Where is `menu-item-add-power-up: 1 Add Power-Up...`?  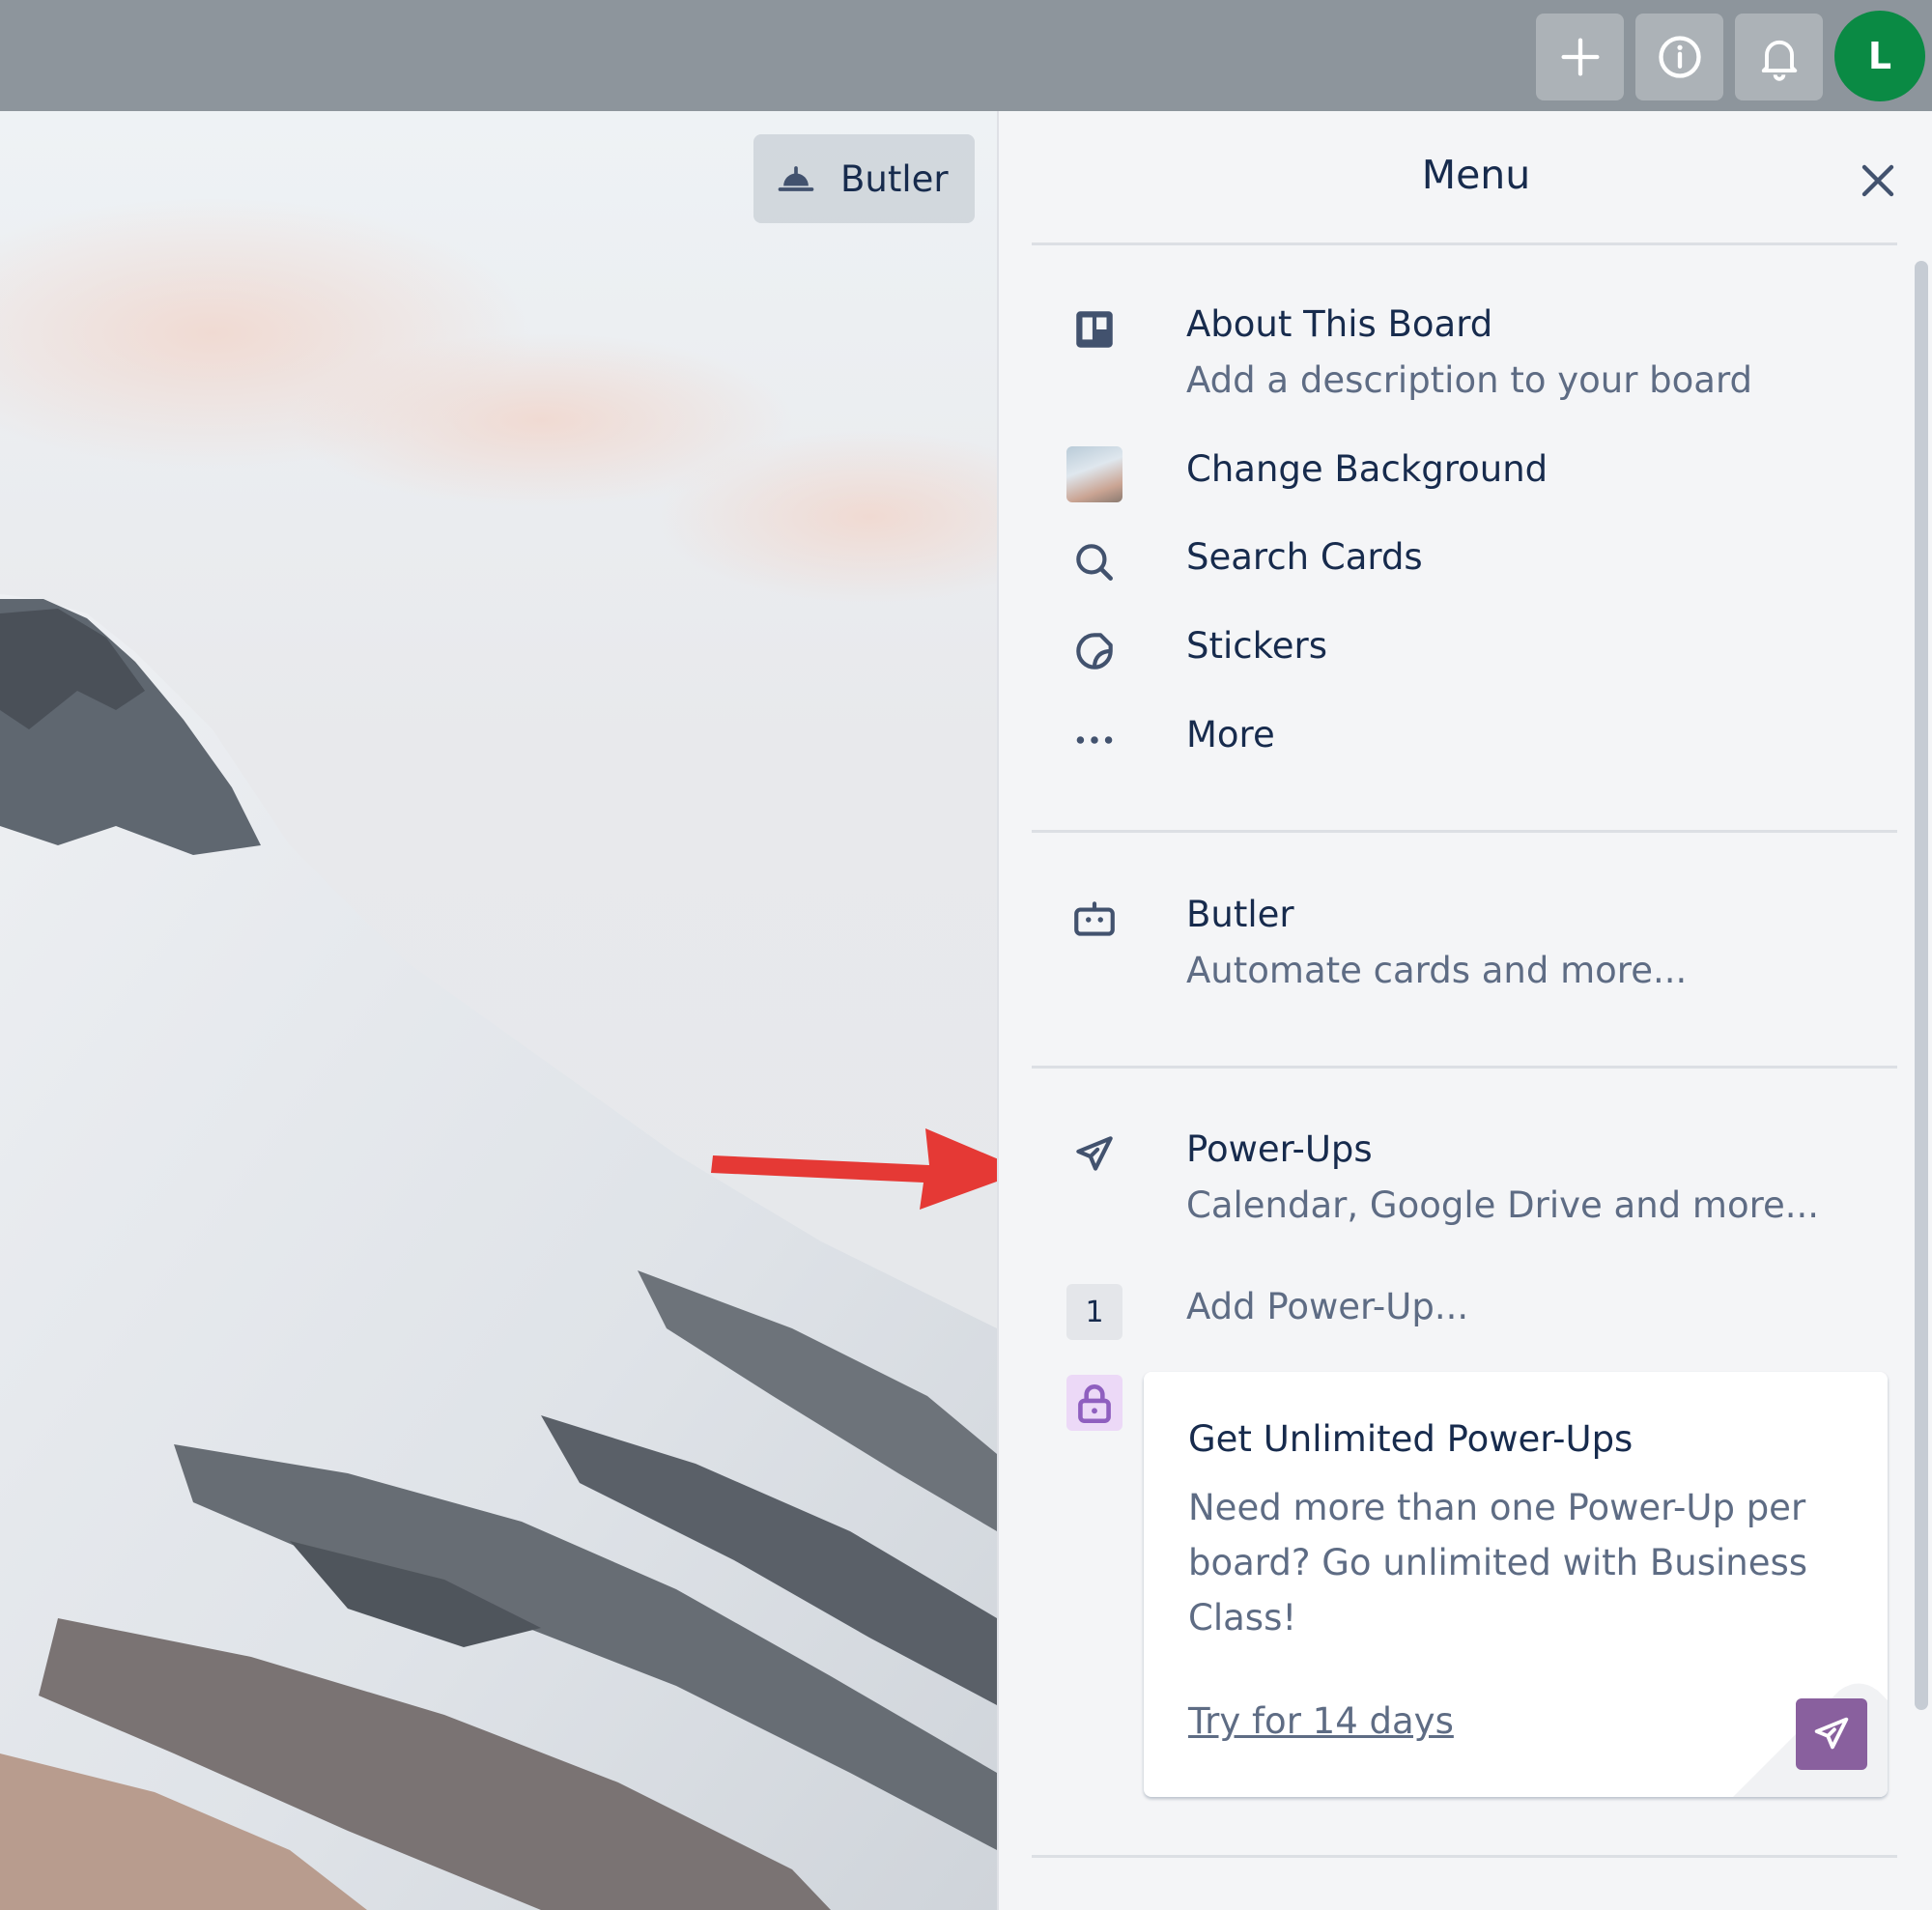 menu-item-add-power-up: 1 Add Power-Up... is located at coordinates (1481, 1313).